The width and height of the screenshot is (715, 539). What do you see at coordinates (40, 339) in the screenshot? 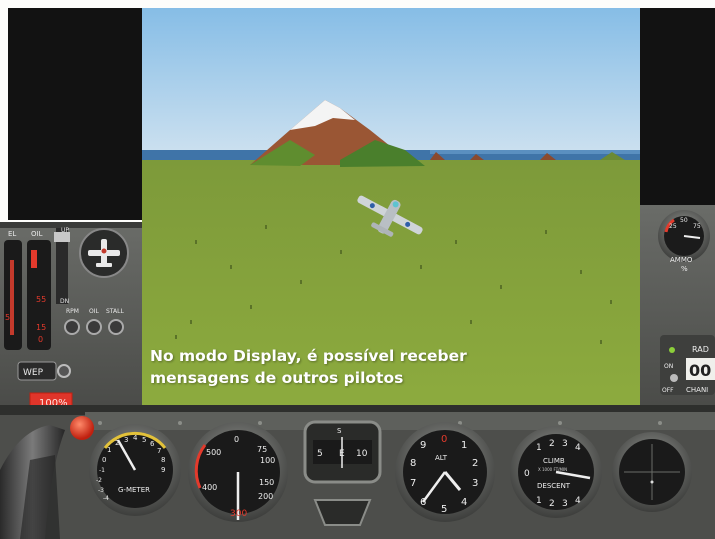
I see `oil-gauge-number: 0` at bounding box center [40, 339].